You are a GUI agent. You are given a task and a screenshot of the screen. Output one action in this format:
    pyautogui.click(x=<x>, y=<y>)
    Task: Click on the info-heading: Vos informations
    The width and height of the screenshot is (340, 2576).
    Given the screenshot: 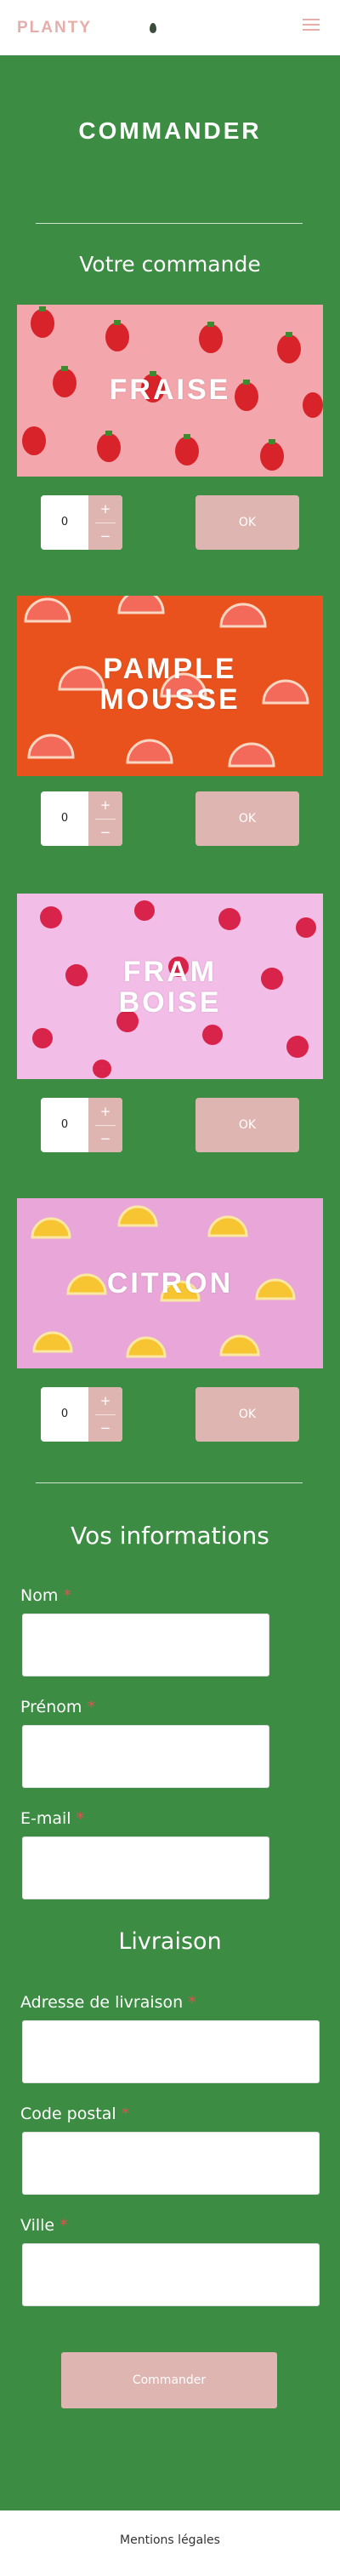 What is the action you would take?
    pyautogui.click(x=170, y=1536)
    